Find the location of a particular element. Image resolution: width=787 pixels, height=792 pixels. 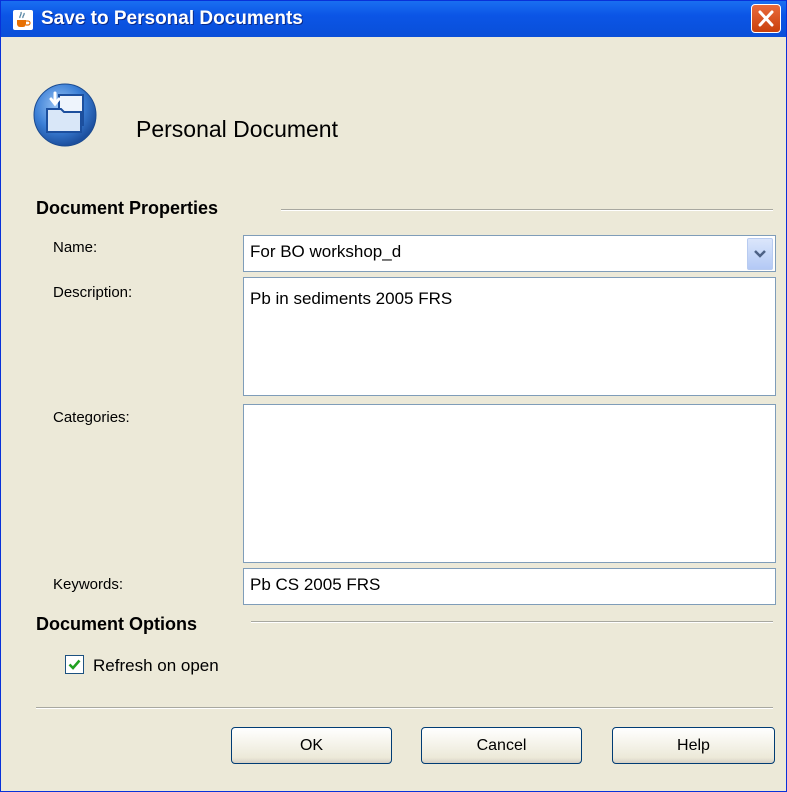

name-label: Name: is located at coordinates (75, 247).